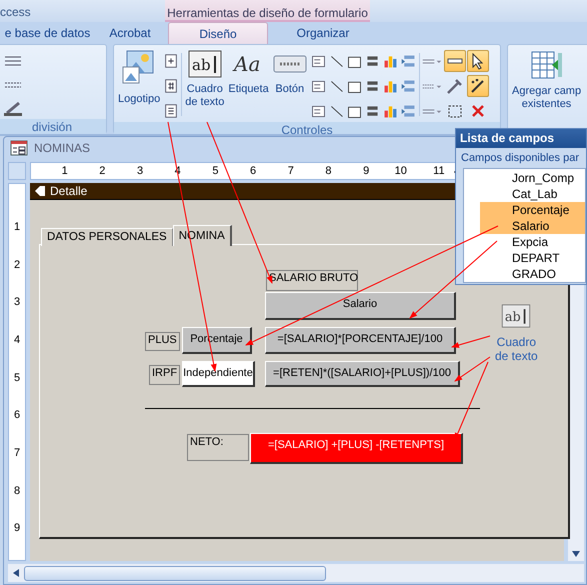 This screenshot has height=585, width=587. I want to click on pointer-icon, so click(478, 61).